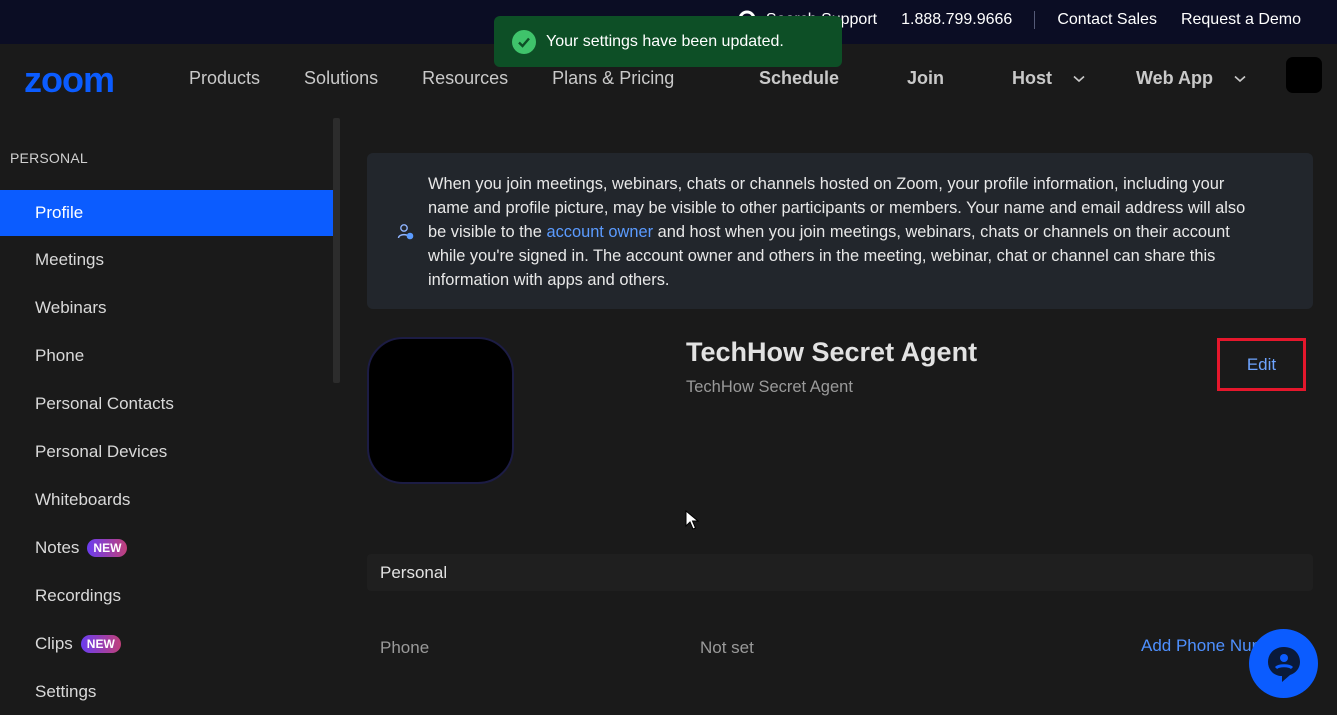  What do you see at coordinates (1174, 78) in the screenshot?
I see `nav-web-app-label: Web App` at bounding box center [1174, 78].